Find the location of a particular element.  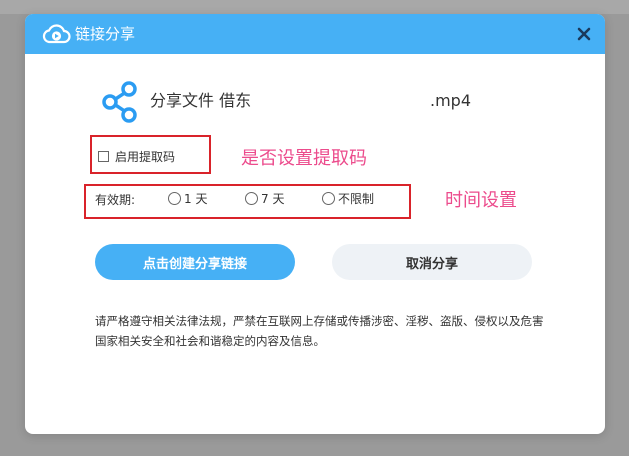

validity-option-label: 不限制 is located at coordinates (356, 199).